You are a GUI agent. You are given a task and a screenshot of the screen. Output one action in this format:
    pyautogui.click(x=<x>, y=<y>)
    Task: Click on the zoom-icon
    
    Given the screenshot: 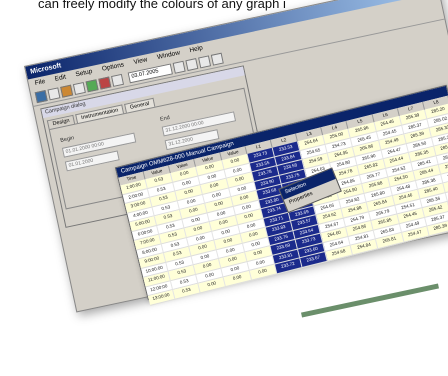 What is the action you would take?
    pyautogui.click(x=117, y=80)
    